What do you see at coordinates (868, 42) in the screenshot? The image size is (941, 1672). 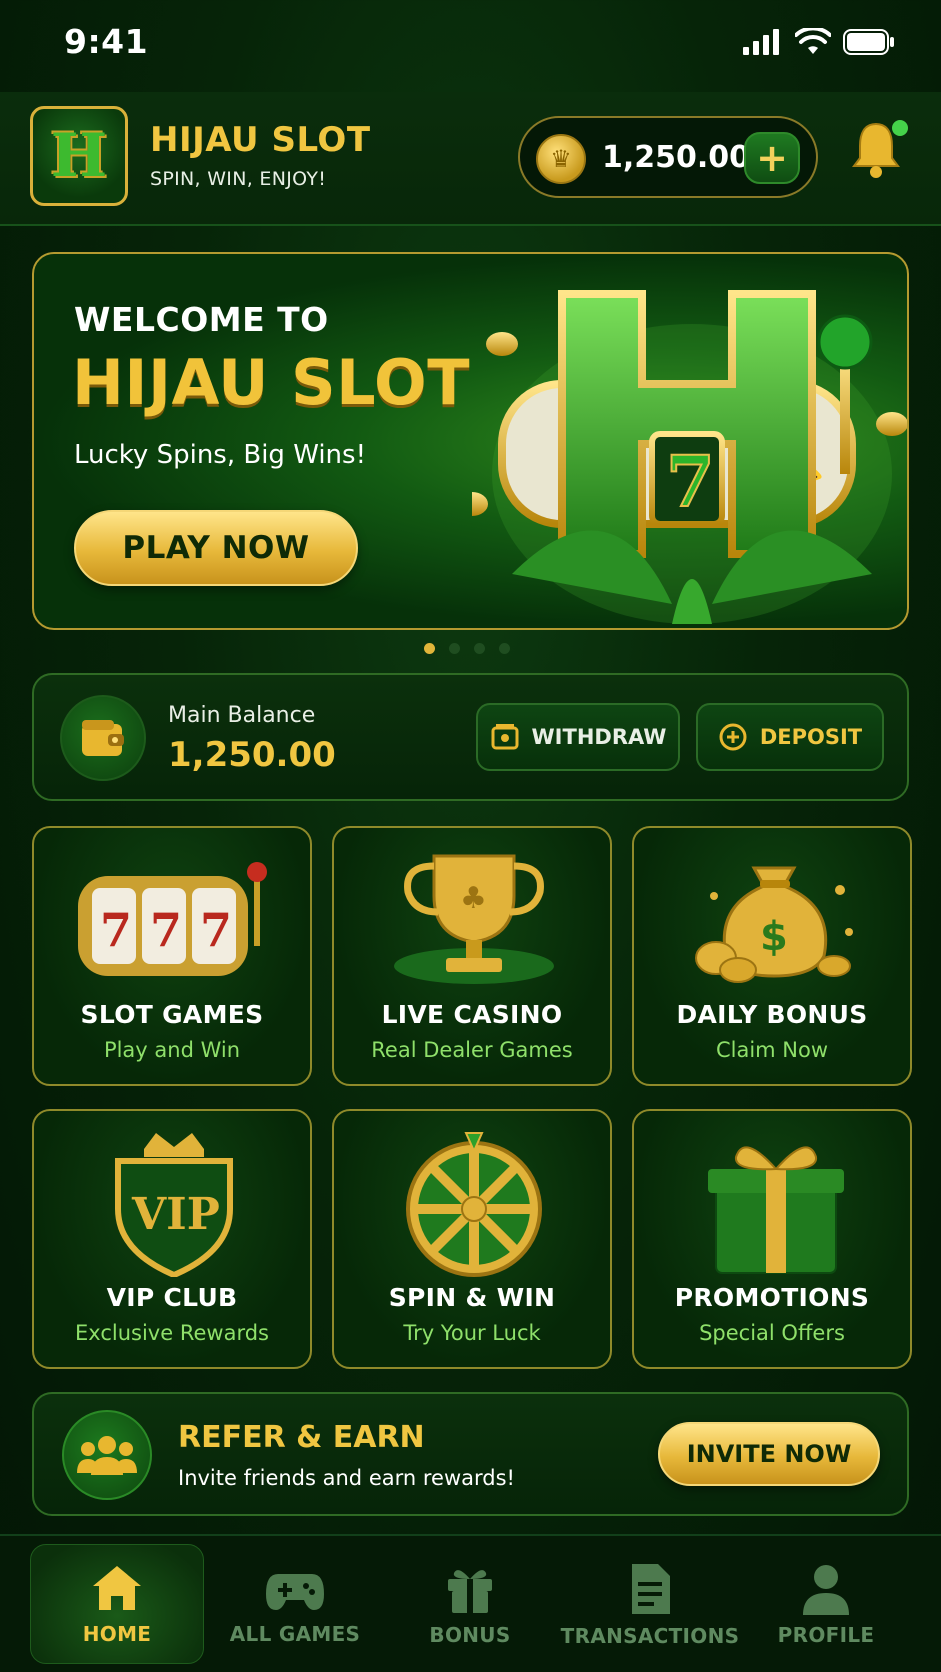 I see `battery-icon` at bounding box center [868, 42].